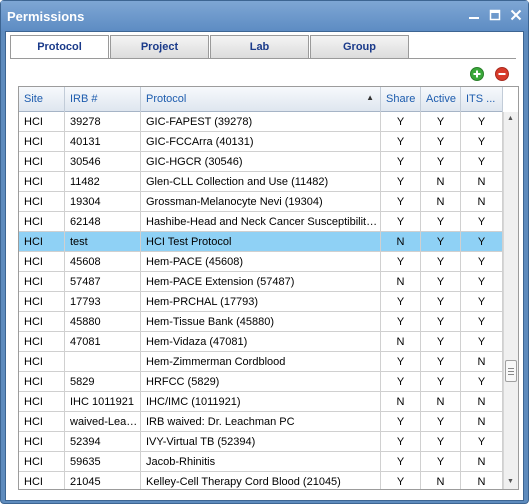  Describe the element at coordinates (261, 402) in the screenshot. I see `table-row: HCI IHC 1011921 IHC/IMC (1011921) N N N` at that location.